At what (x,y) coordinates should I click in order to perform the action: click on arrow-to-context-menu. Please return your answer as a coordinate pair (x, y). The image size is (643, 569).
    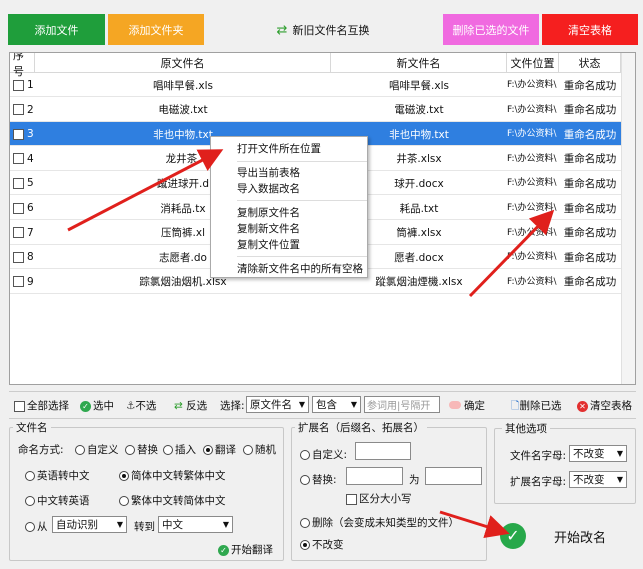
    Looking at the image, I should click on (145, 190).